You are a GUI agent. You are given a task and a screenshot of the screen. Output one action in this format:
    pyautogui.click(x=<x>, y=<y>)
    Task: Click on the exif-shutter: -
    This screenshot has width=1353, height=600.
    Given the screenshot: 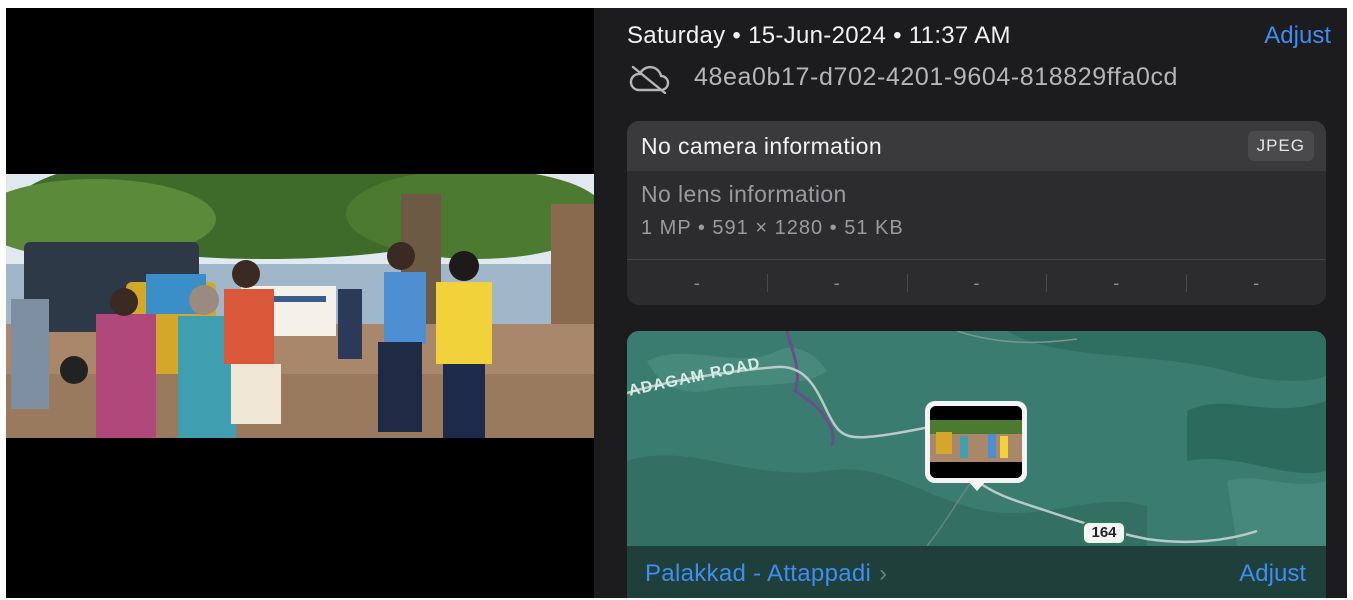 What is the action you would take?
    pyautogui.click(x=1256, y=283)
    